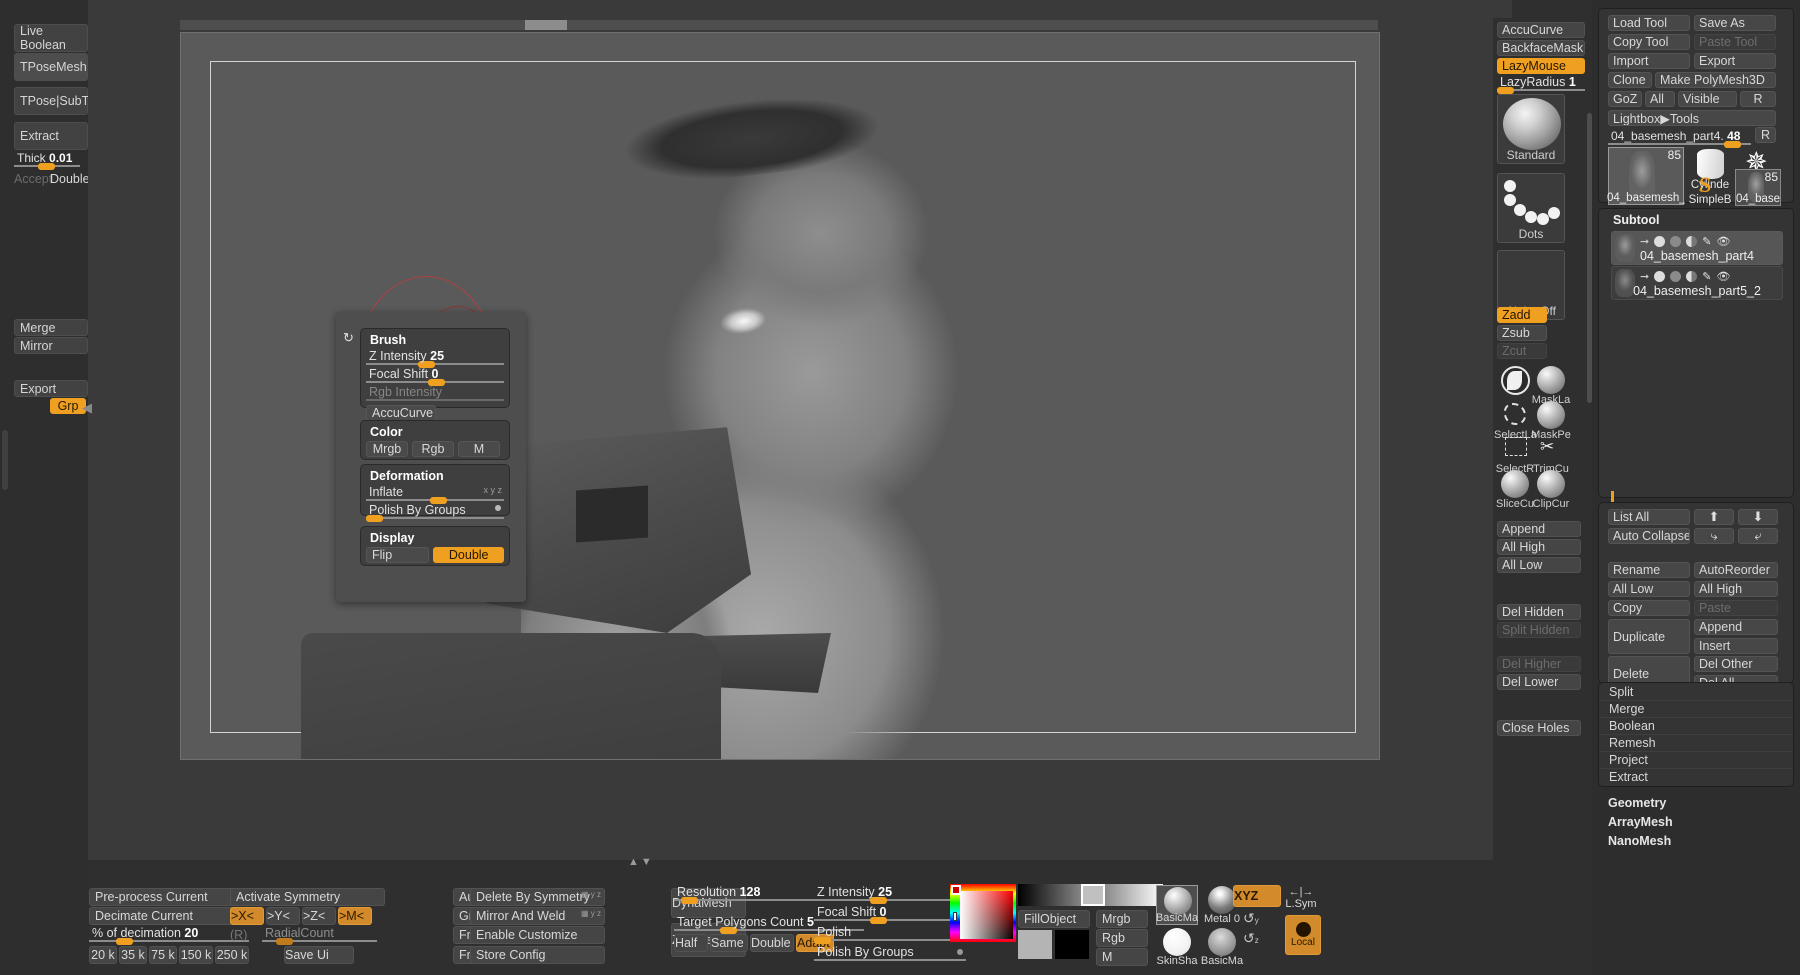 The height and width of the screenshot is (975, 1800). What do you see at coordinates (537, 897) in the screenshot?
I see `delete-by-symmetry-button: Delete By Symmetry ▦ y z` at bounding box center [537, 897].